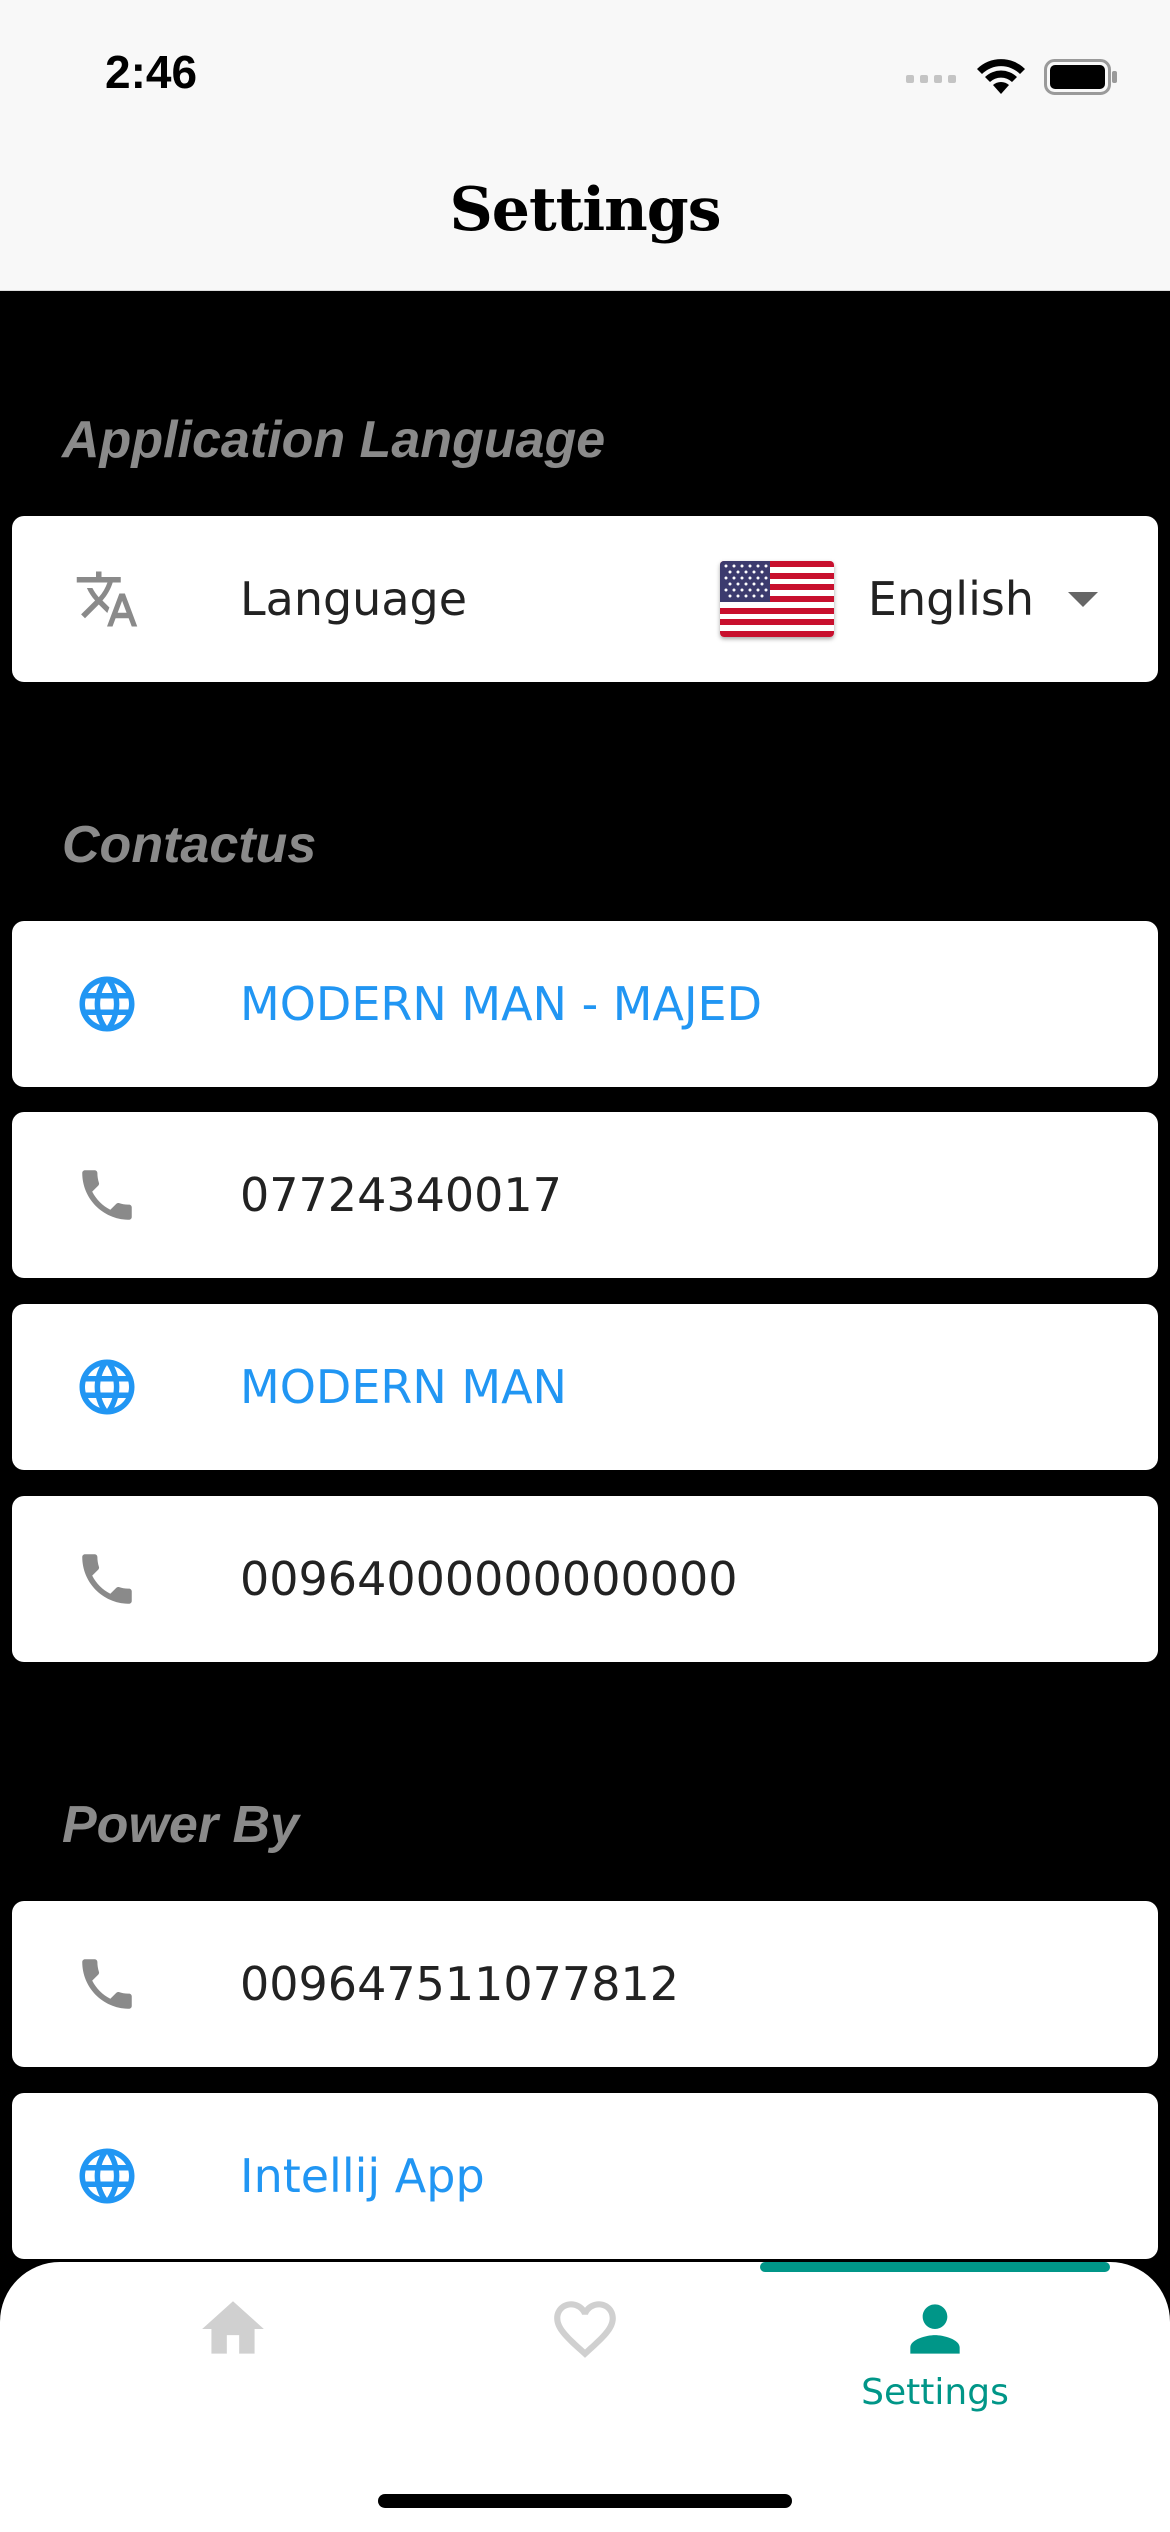  I want to click on contact-item-label: MODERN MAN, so click(403, 1387).